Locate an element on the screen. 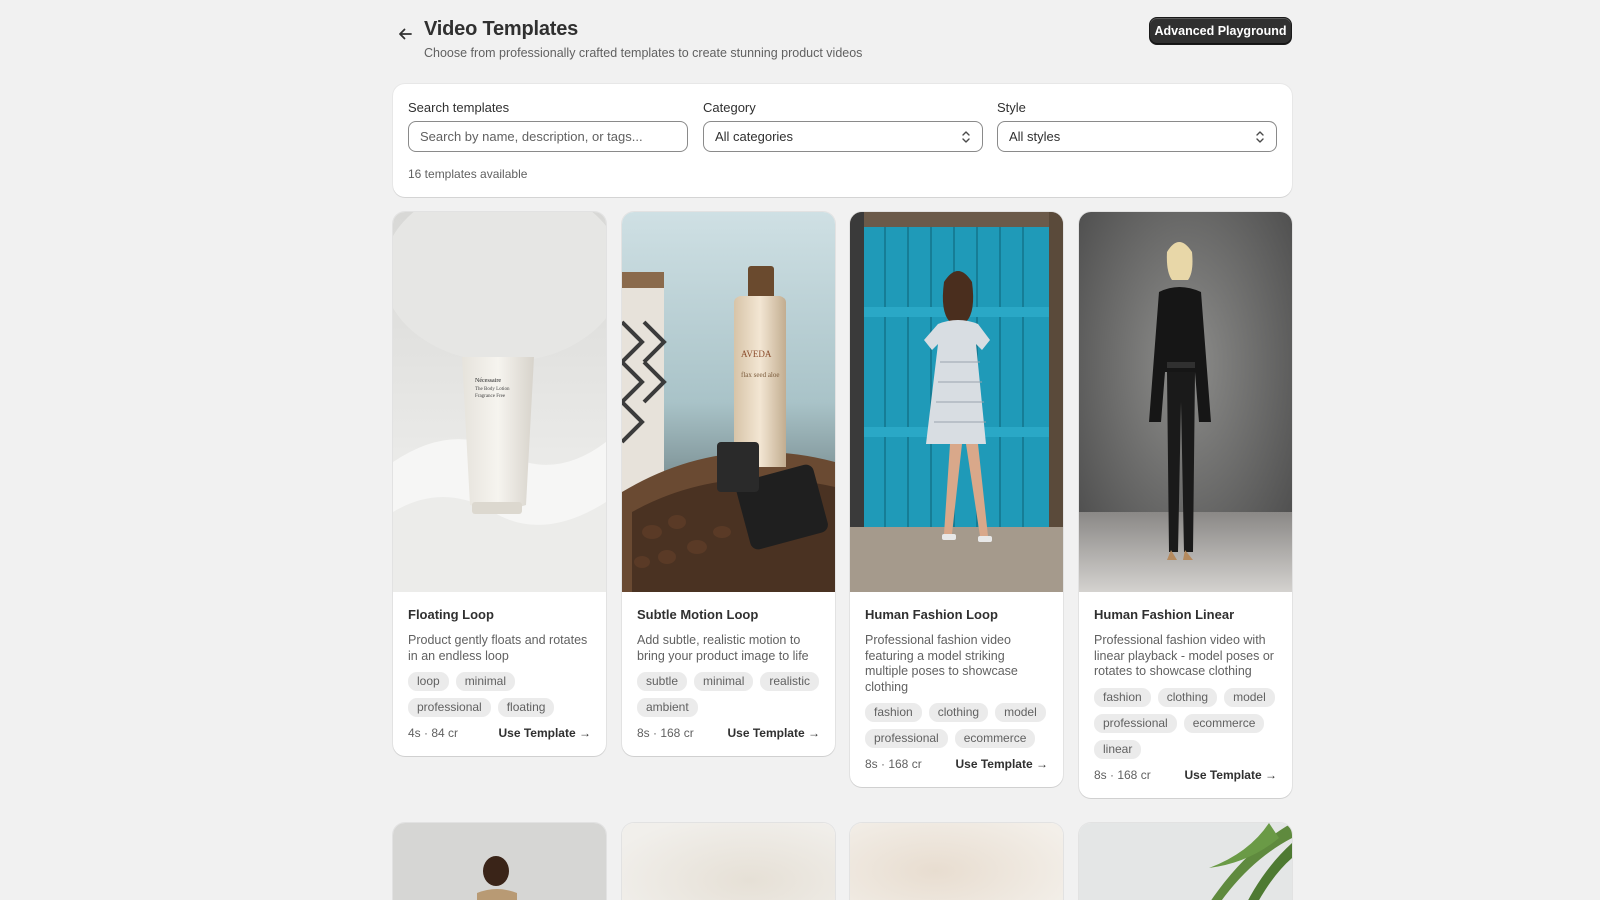 This screenshot has width=1600, height=900. category-select-value: All categories is located at coordinates (754, 136).